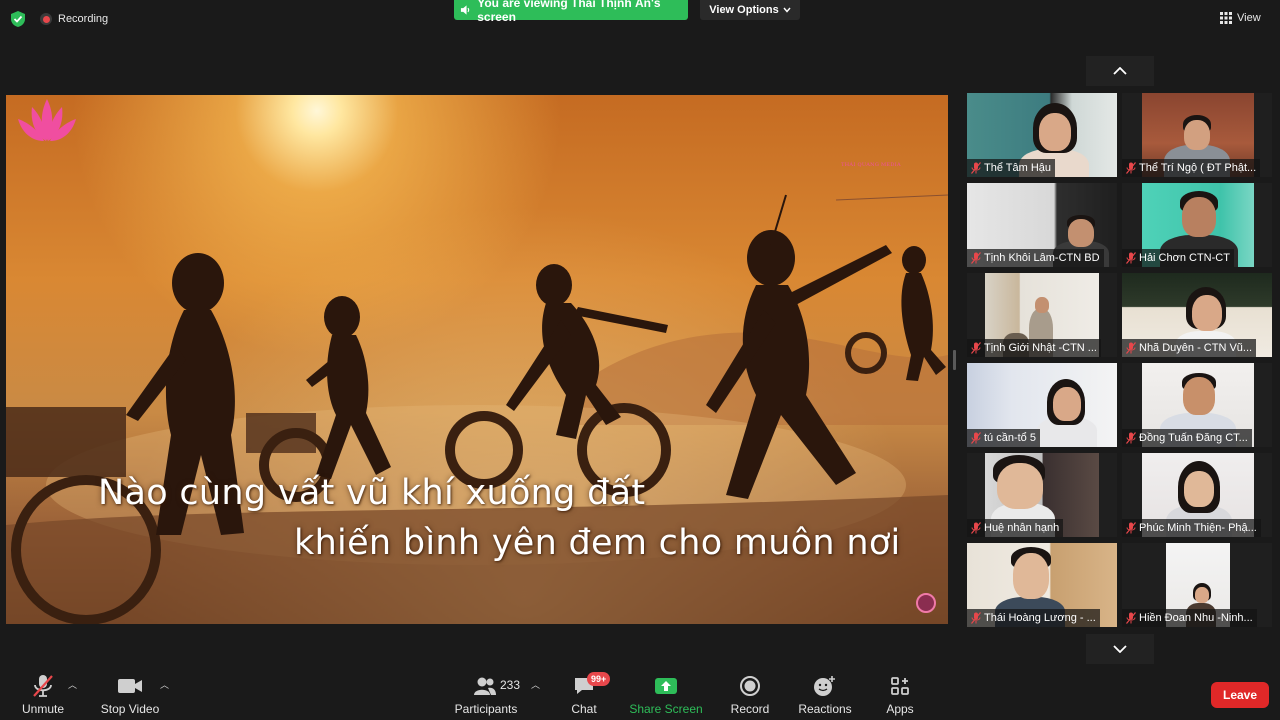 Image resolution: width=1280 pixels, height=720 pixels. I want to click on apps-icon, so click(900, 686).